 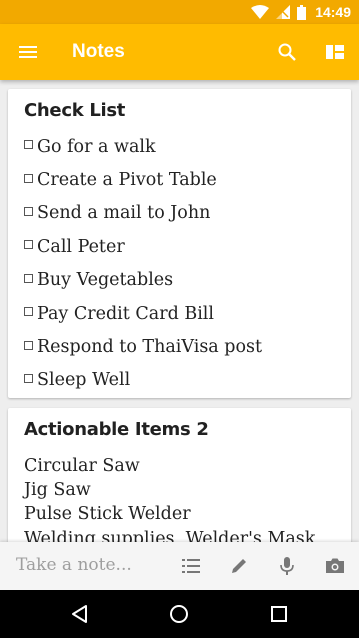 What do you see at coordinates (107, 514) in the screenshot?
I see `note-line: Pulse Stick Welder` at bounding box center [107, 514].